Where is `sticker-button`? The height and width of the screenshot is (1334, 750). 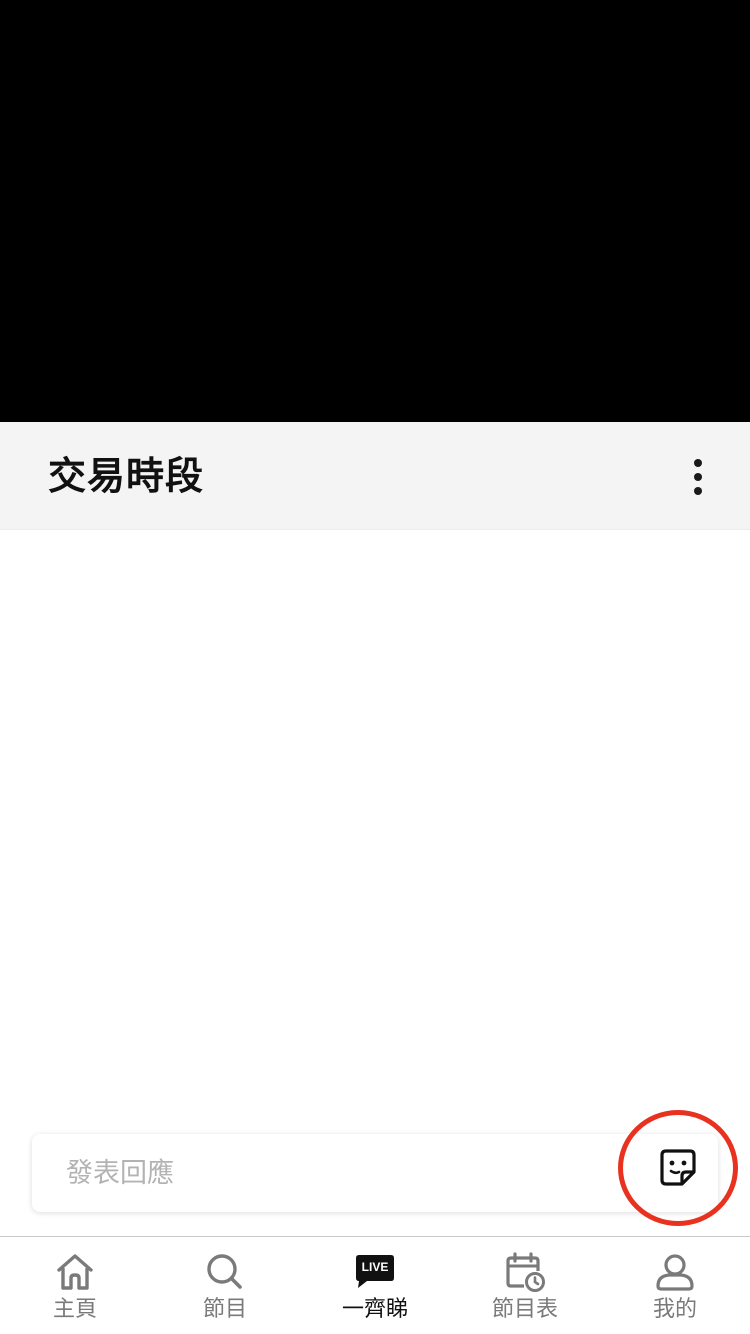
sticker-button is located at coordinates (678, 1168).